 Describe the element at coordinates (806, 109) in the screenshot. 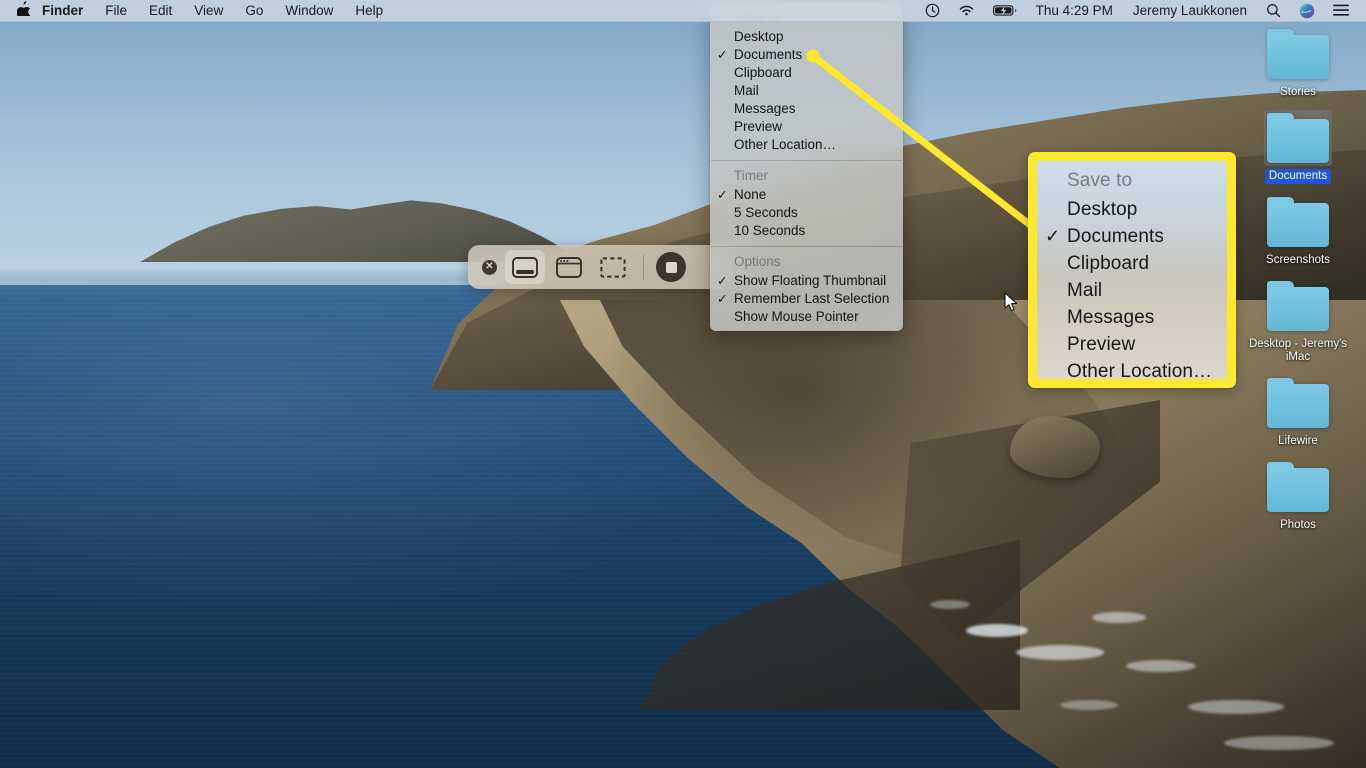

I see `menu-item-messages: Messages` at that location.